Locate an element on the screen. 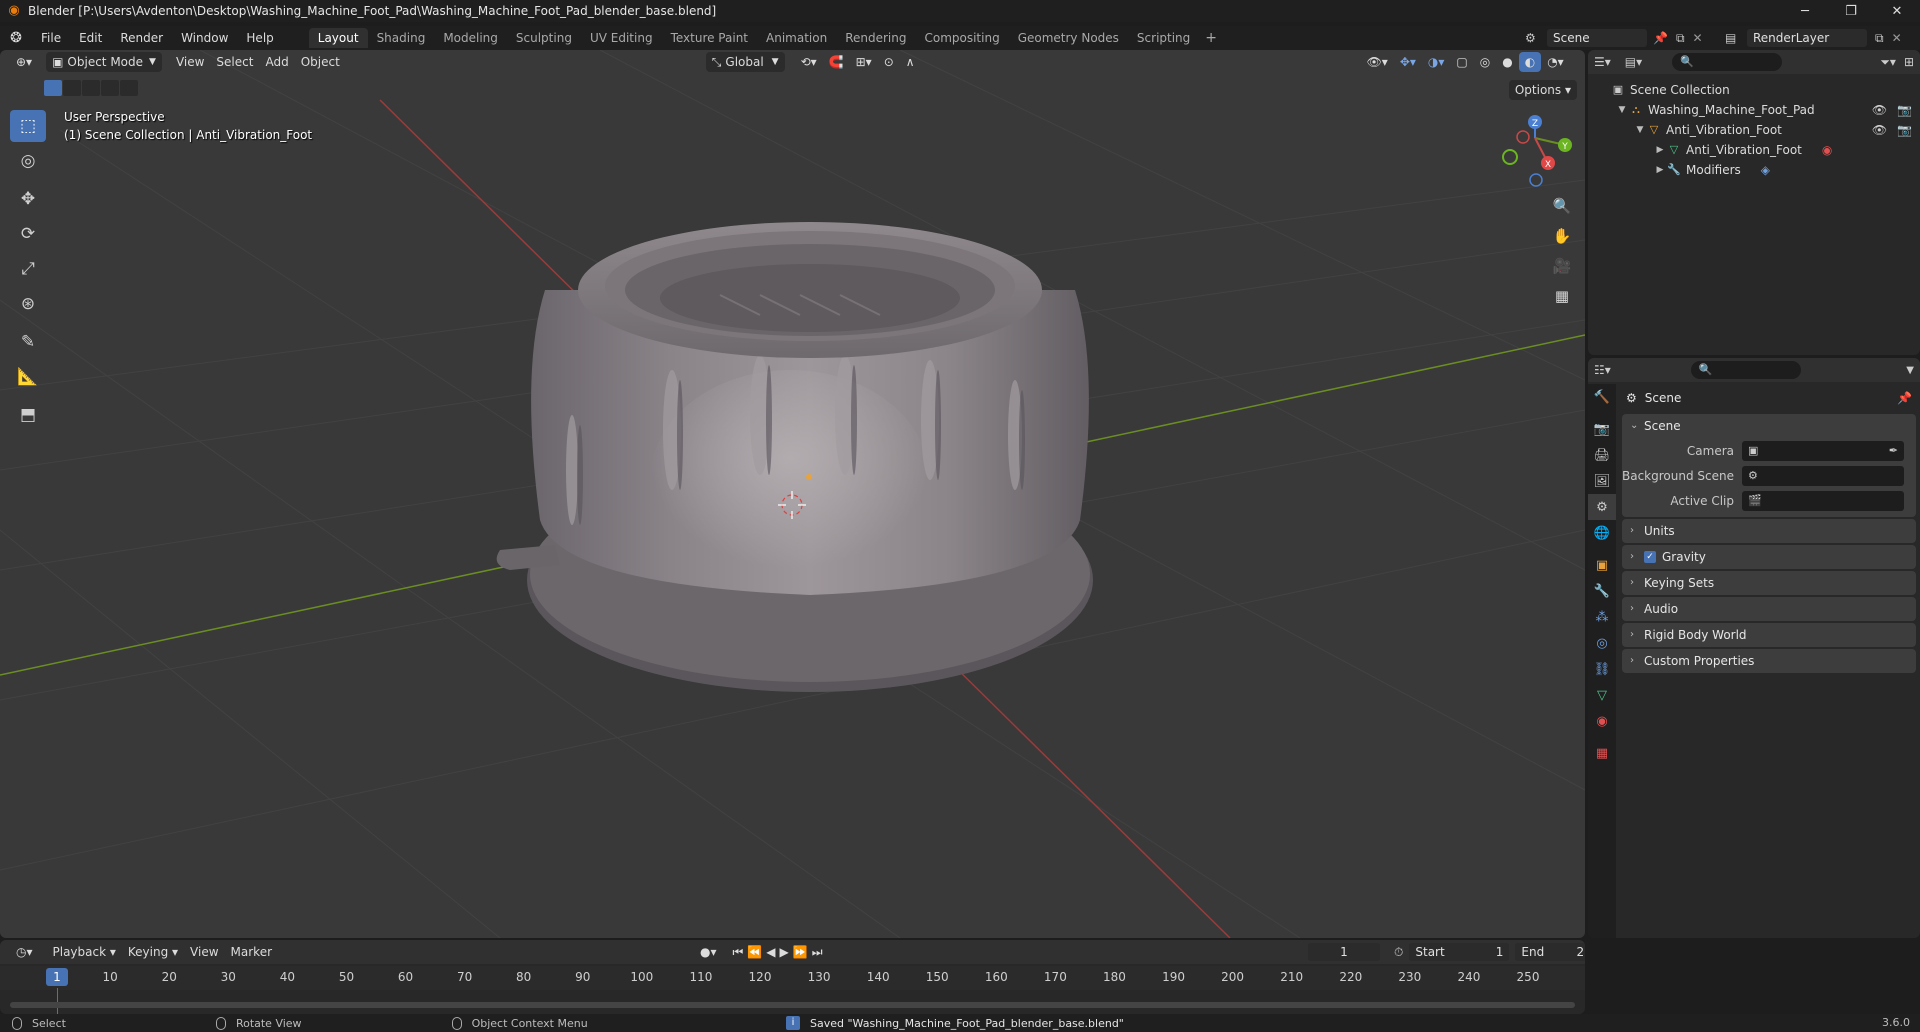  outliner-row-modifiers: ▶ 🔧 Modifiers ◈ is located at coordinates (1754, 170).